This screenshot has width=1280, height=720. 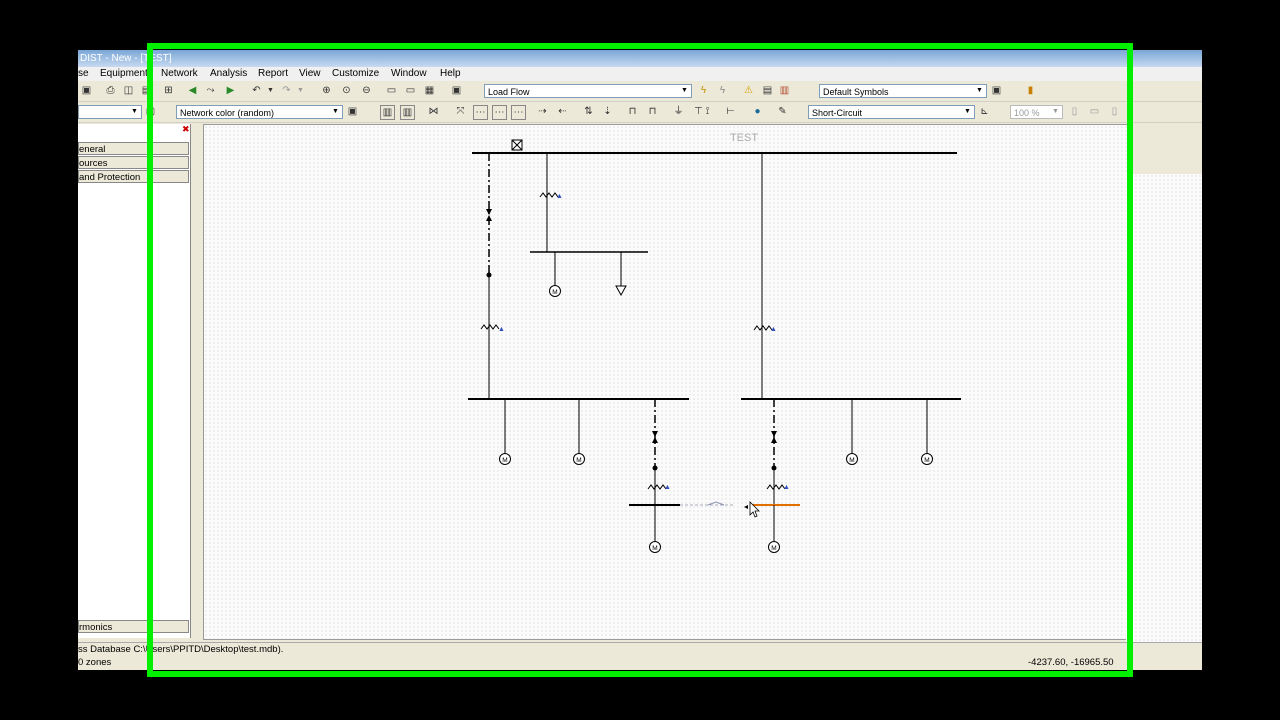 What do you see at coordinates (1030, 90) in the screenshot?
I see `alert-icon: ▮` at bounding box center [1030, 90].